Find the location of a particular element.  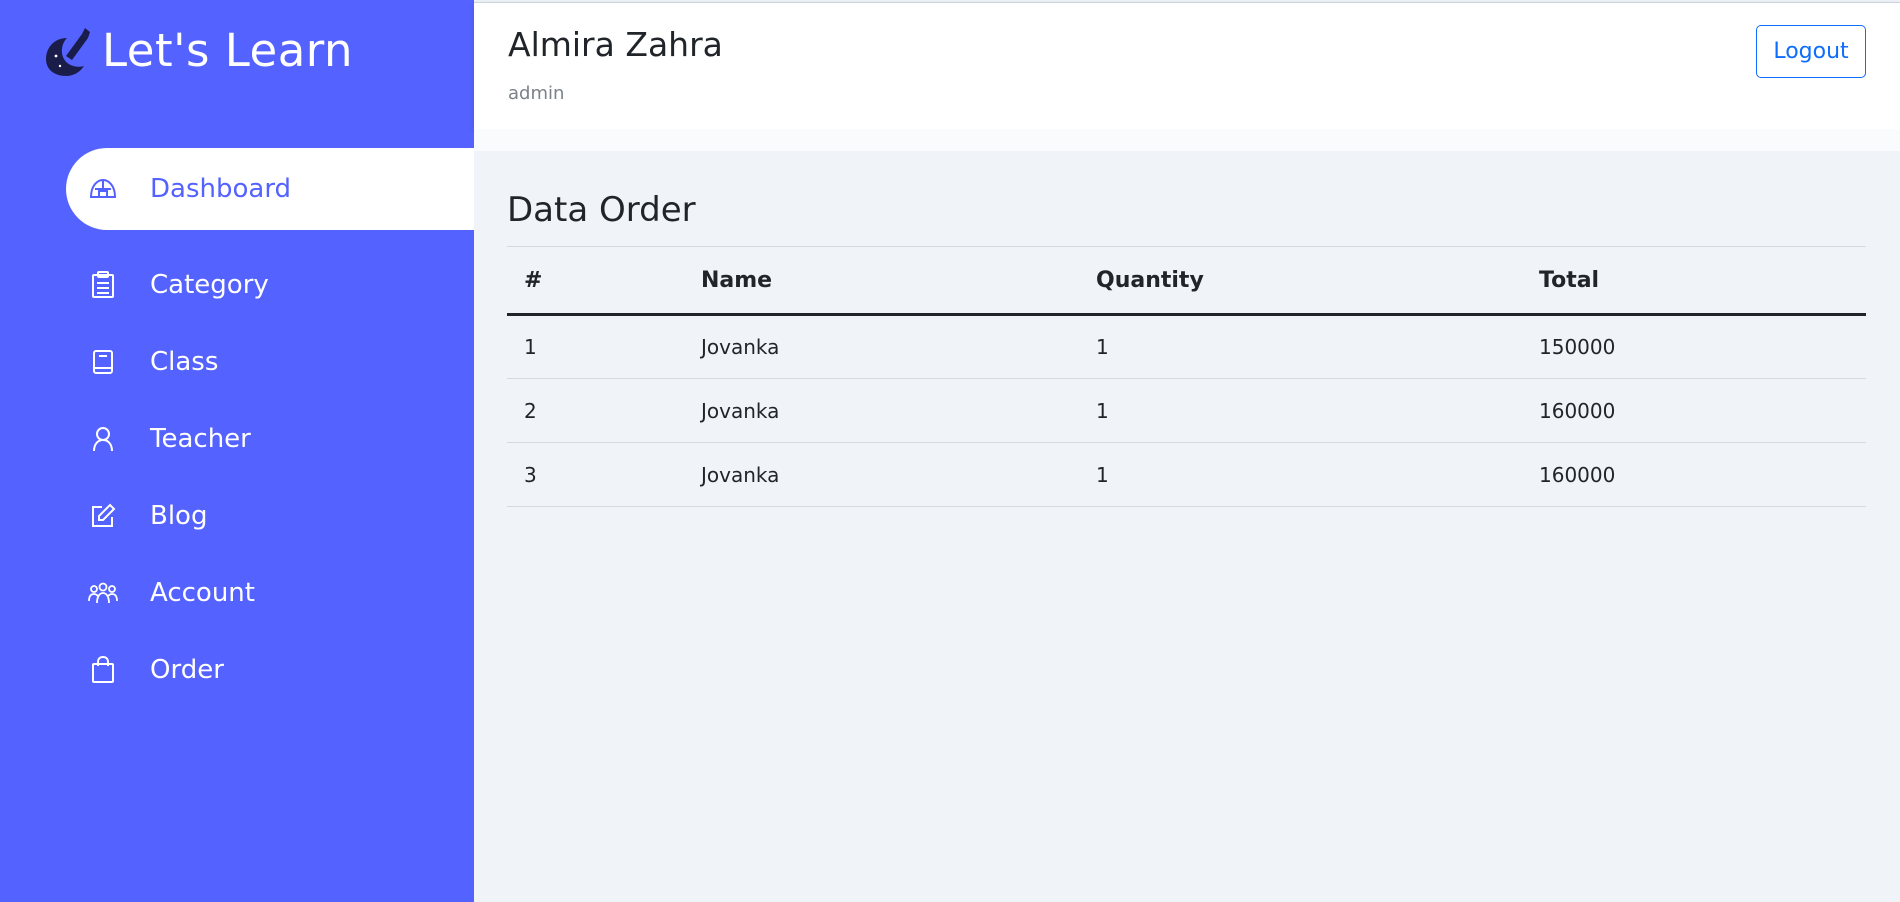

sidebar-item-account: Account is located at coordinates (270, 592).